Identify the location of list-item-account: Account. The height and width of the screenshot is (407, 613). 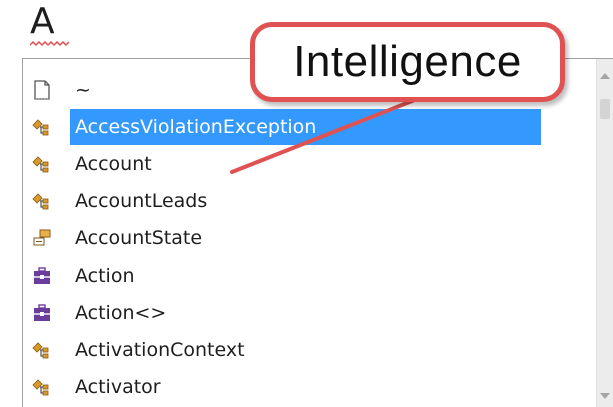
(310, 163).